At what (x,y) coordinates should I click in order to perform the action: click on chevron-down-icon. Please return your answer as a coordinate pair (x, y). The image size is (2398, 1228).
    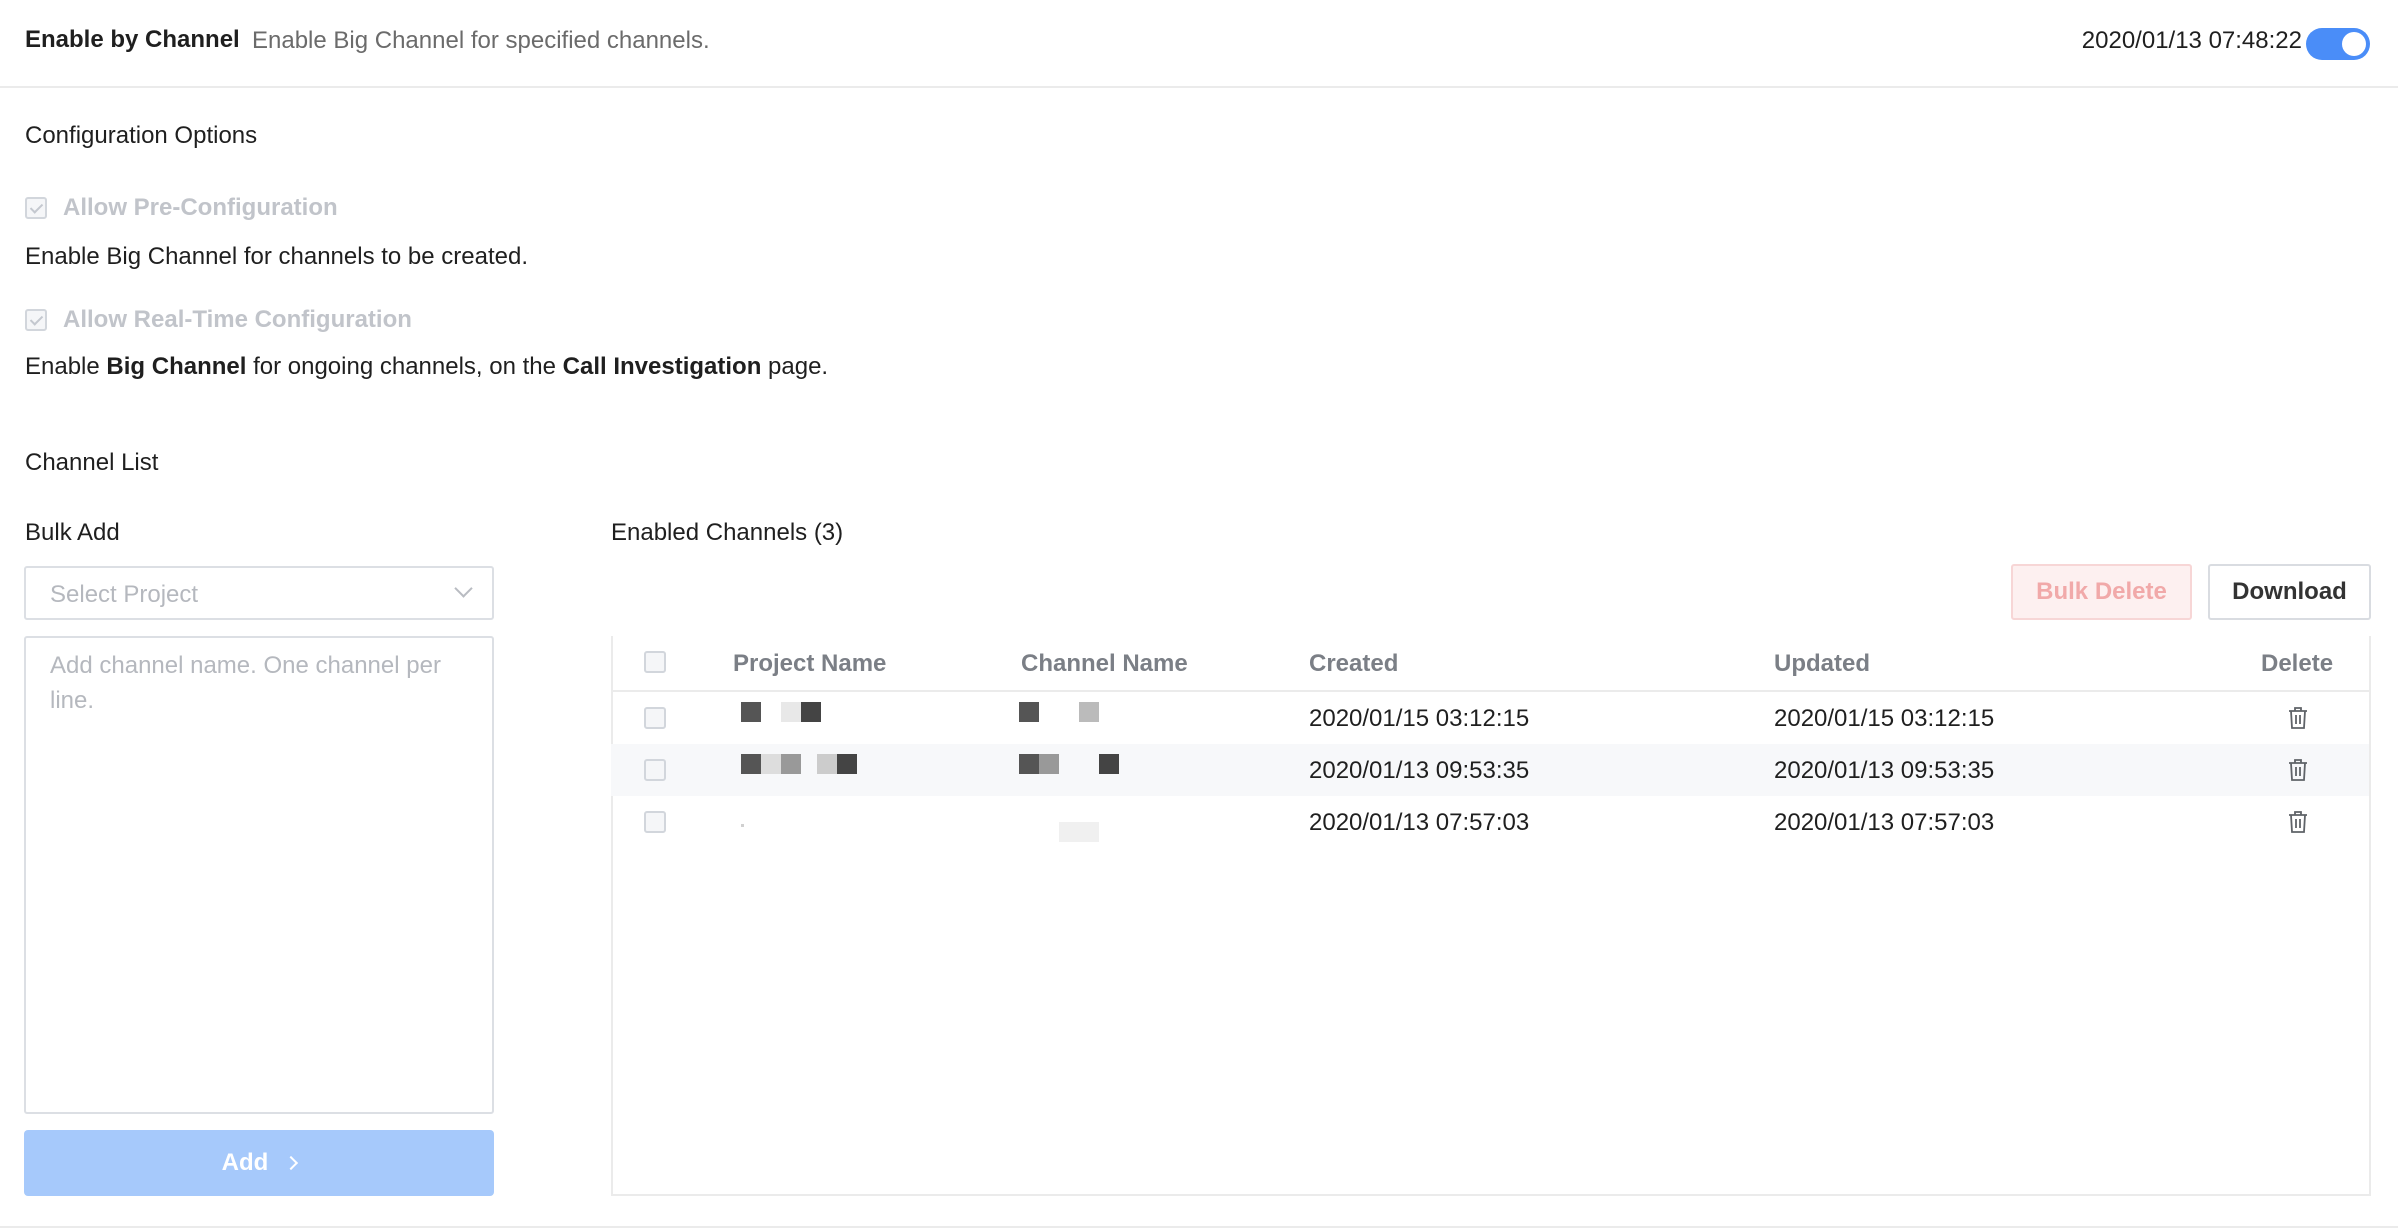
    Looking at the image, I should click on (463, 588).